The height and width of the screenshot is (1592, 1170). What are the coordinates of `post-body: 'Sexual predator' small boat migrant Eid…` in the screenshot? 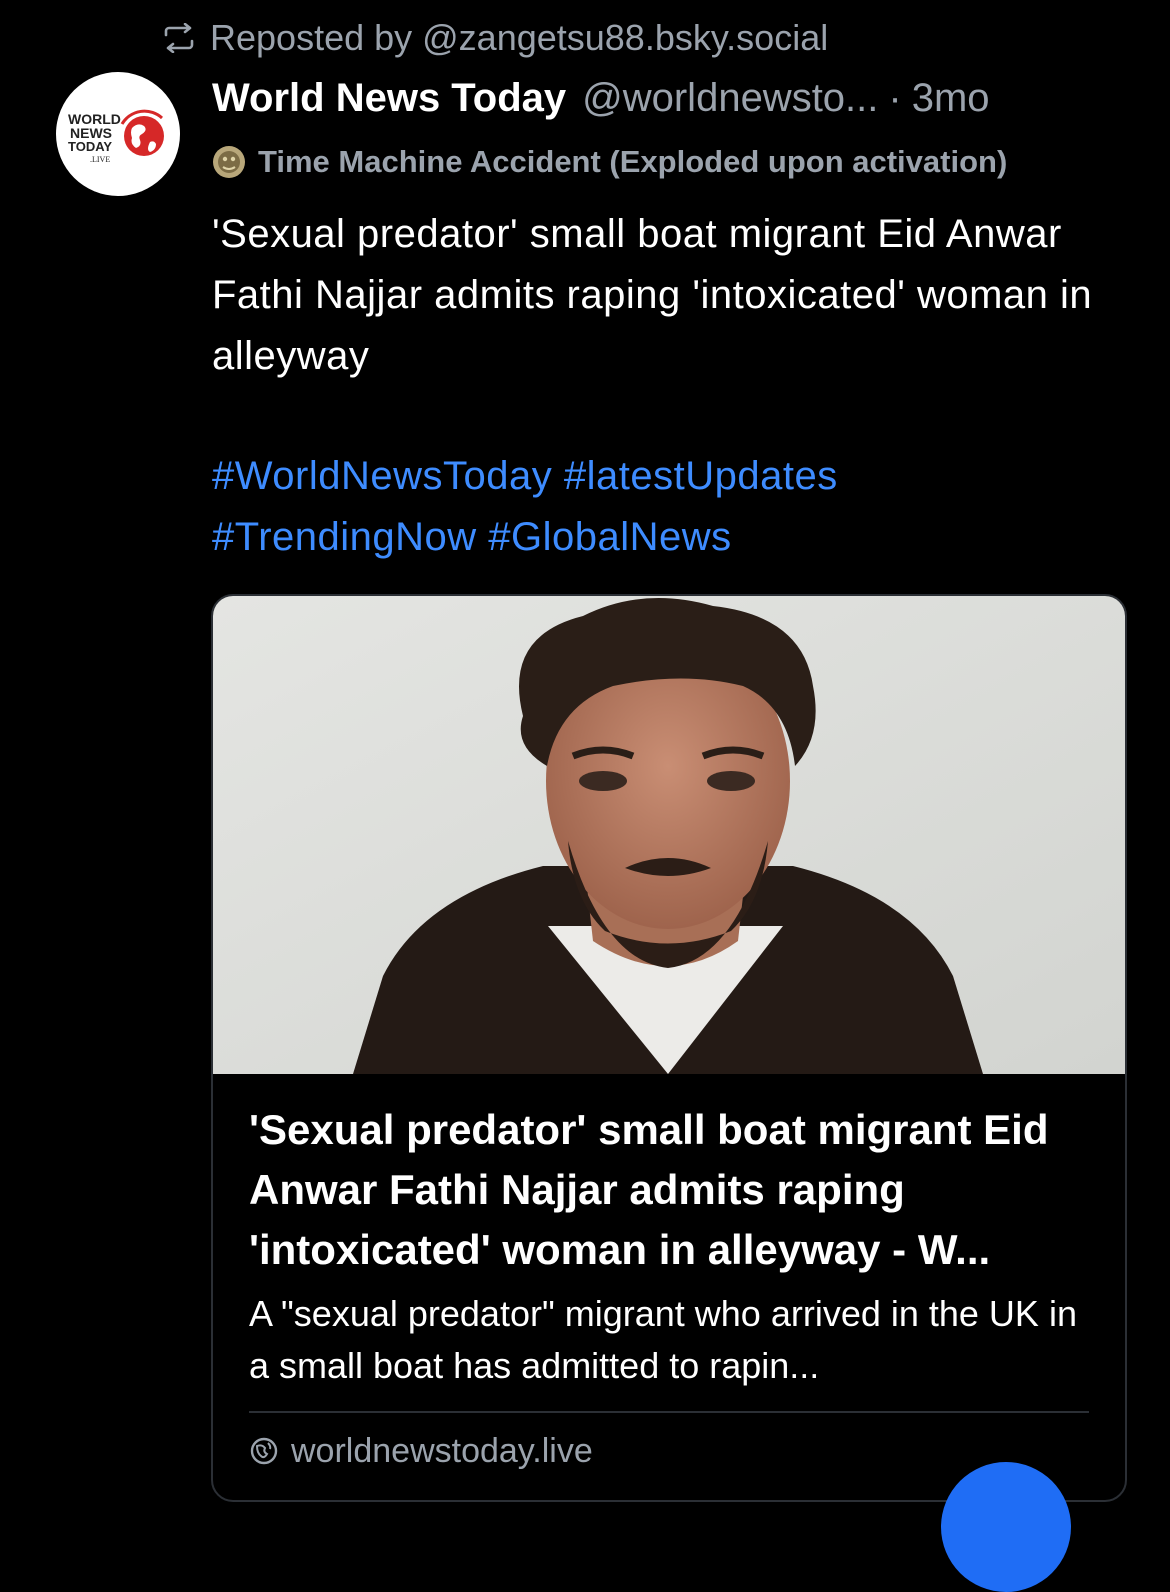 It's located at (652, 295).